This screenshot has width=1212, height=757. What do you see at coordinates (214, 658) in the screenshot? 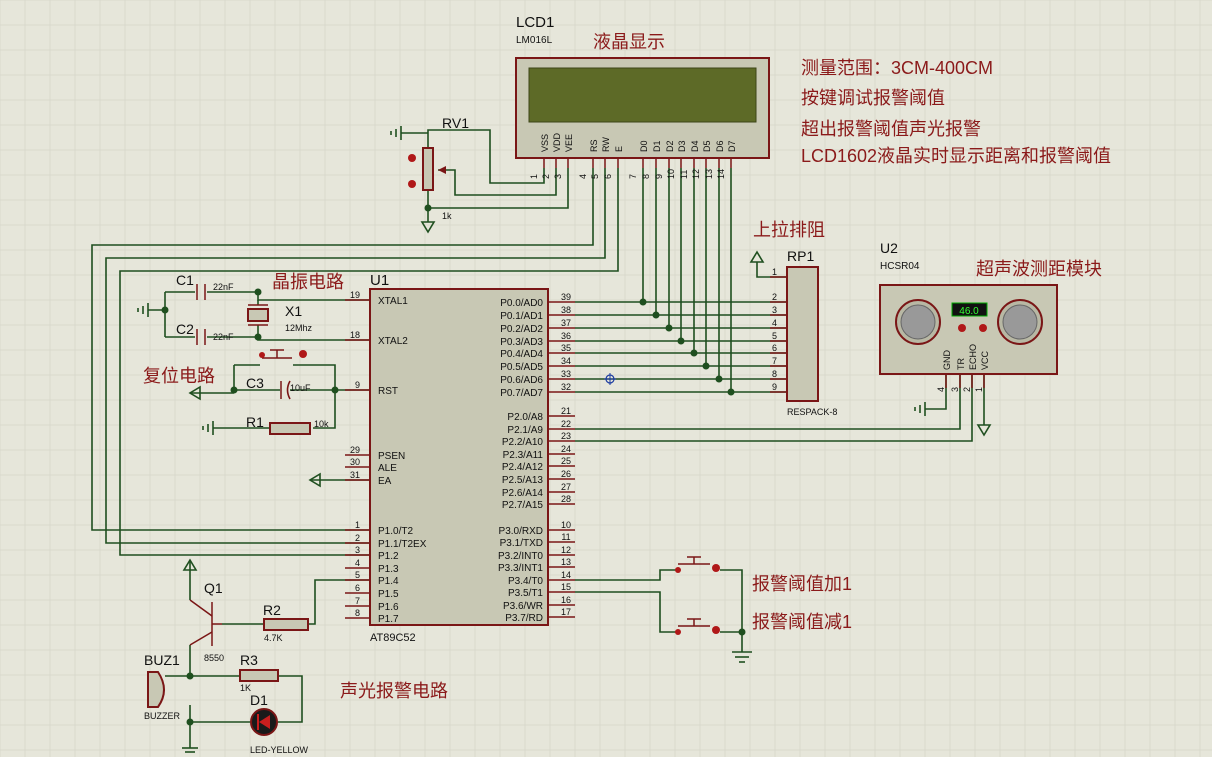
I see `q1-model: 8550` at bounding box center [214, 658].